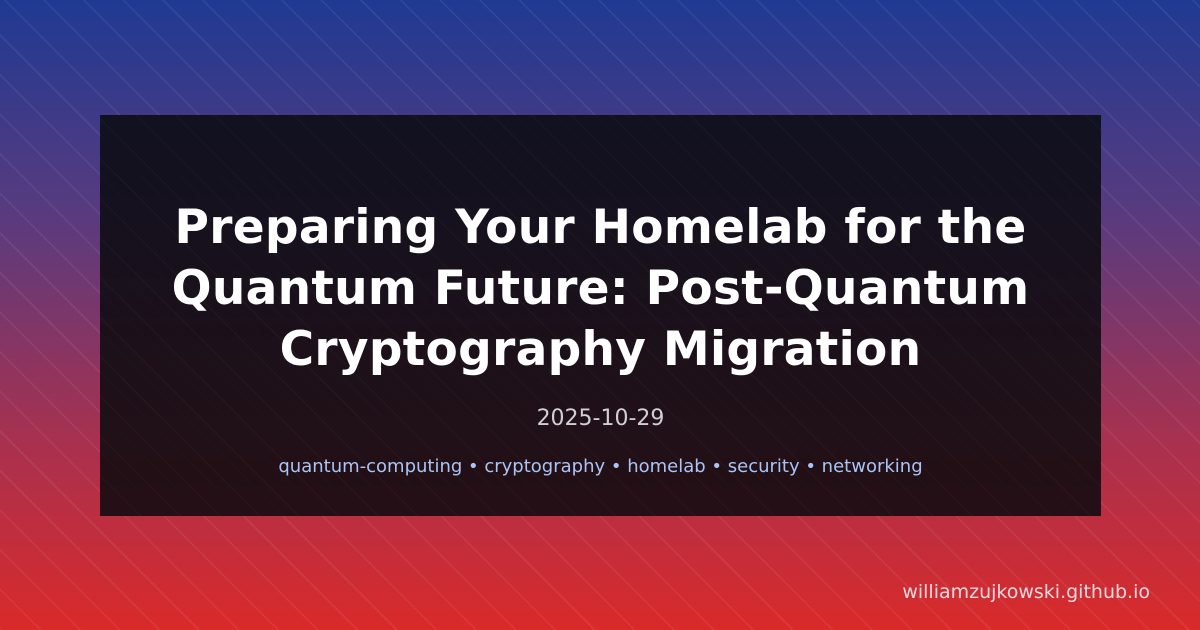 The image size is (1200, 630). Describe the element at coordinates (1026, 592) in the screenshot. I see `site-url: williamzujkowski.github.io` at that location.